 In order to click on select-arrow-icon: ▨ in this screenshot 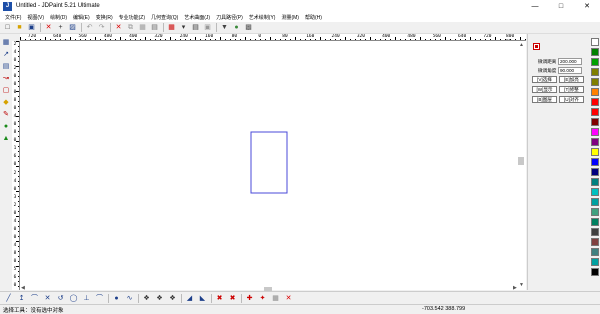, I will do `click(72, 27)`.